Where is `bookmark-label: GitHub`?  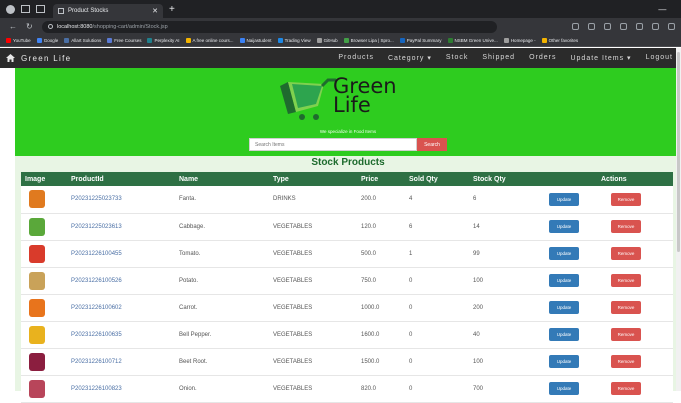
bookmark-label: GitHub is located at coordinates (330, 40).